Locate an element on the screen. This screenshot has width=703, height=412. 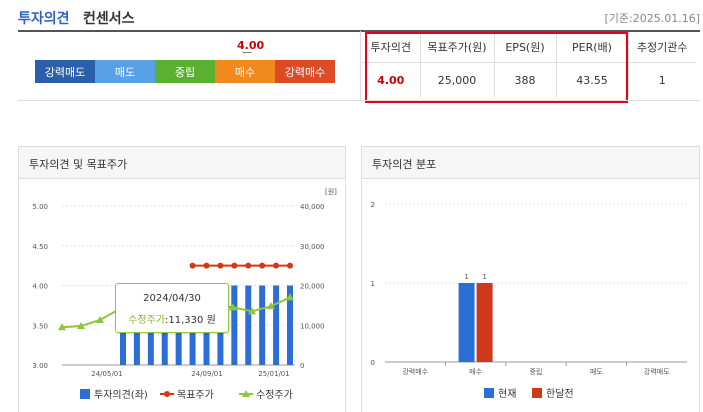
panel-title-left: 투자의견 및 목표주가 is located at coordinates (182, 163).